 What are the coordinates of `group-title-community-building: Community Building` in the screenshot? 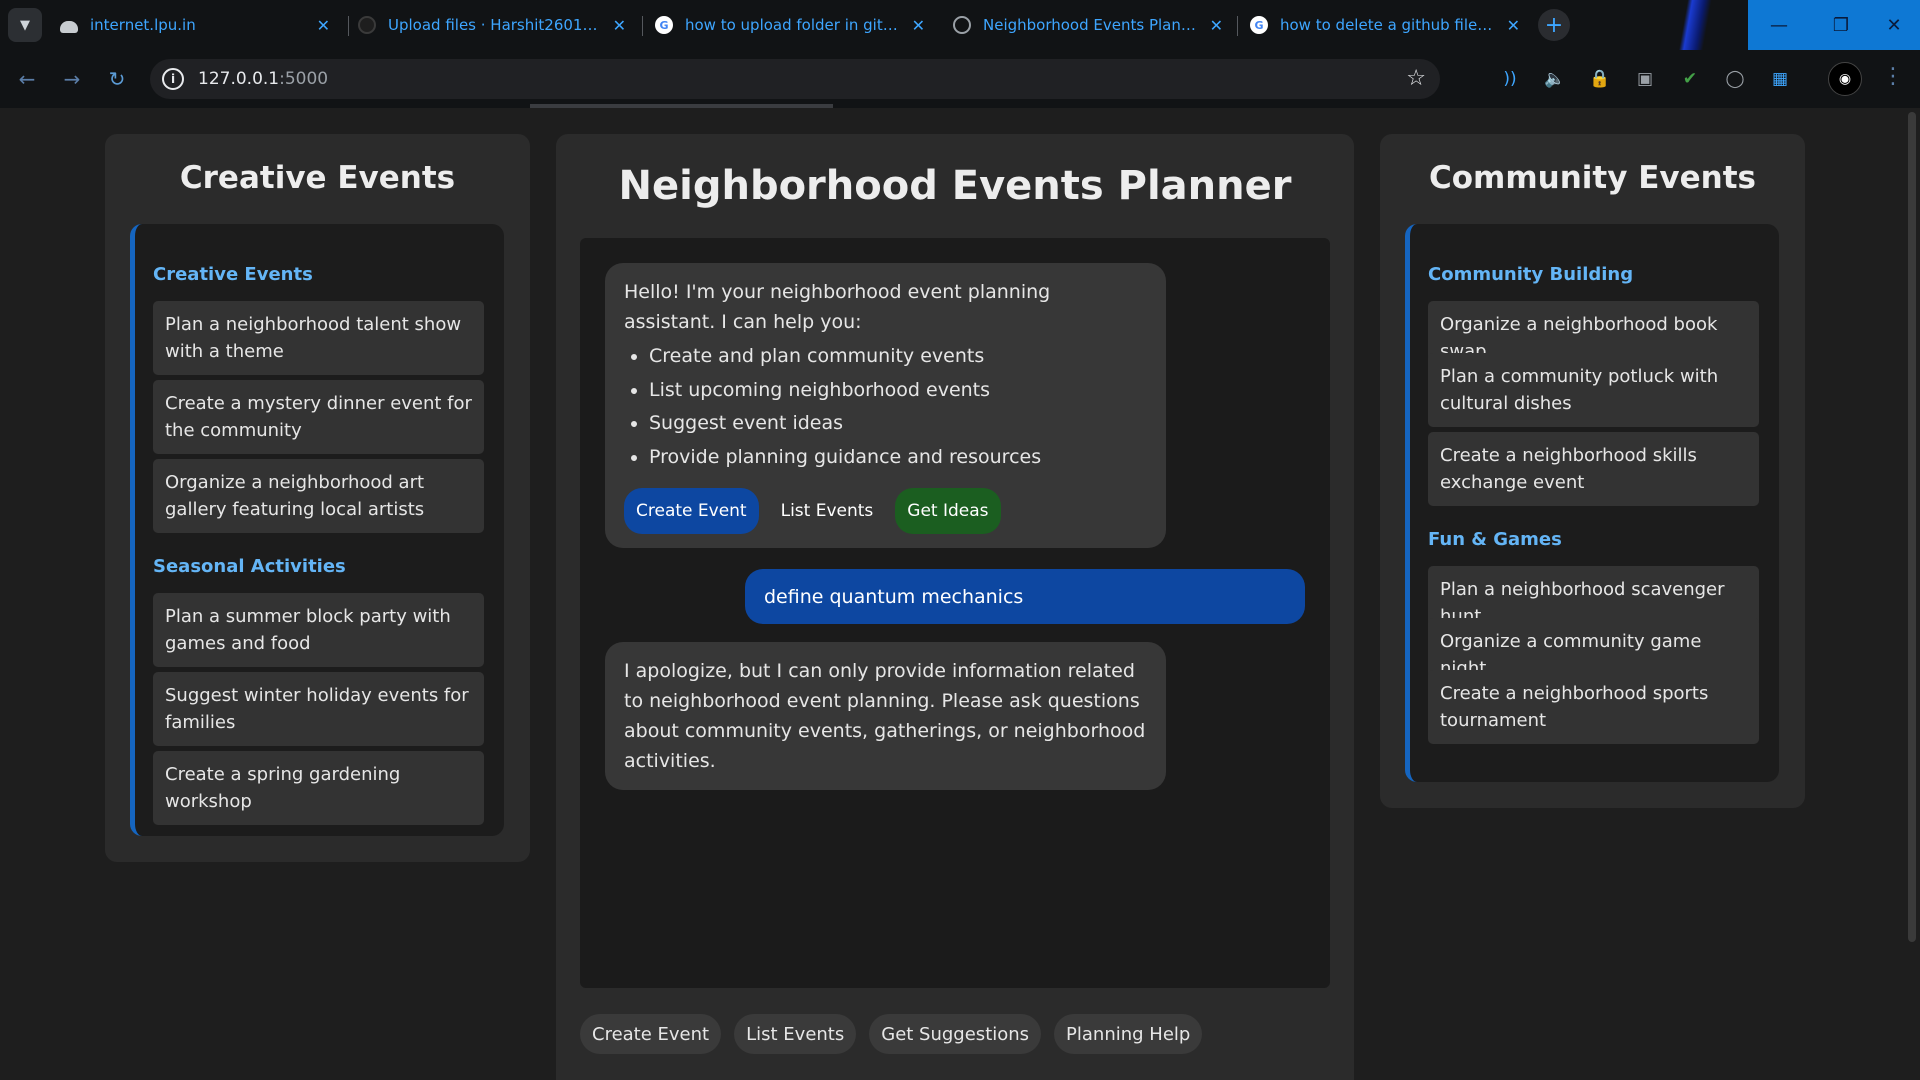 It's located at (1531, 274).